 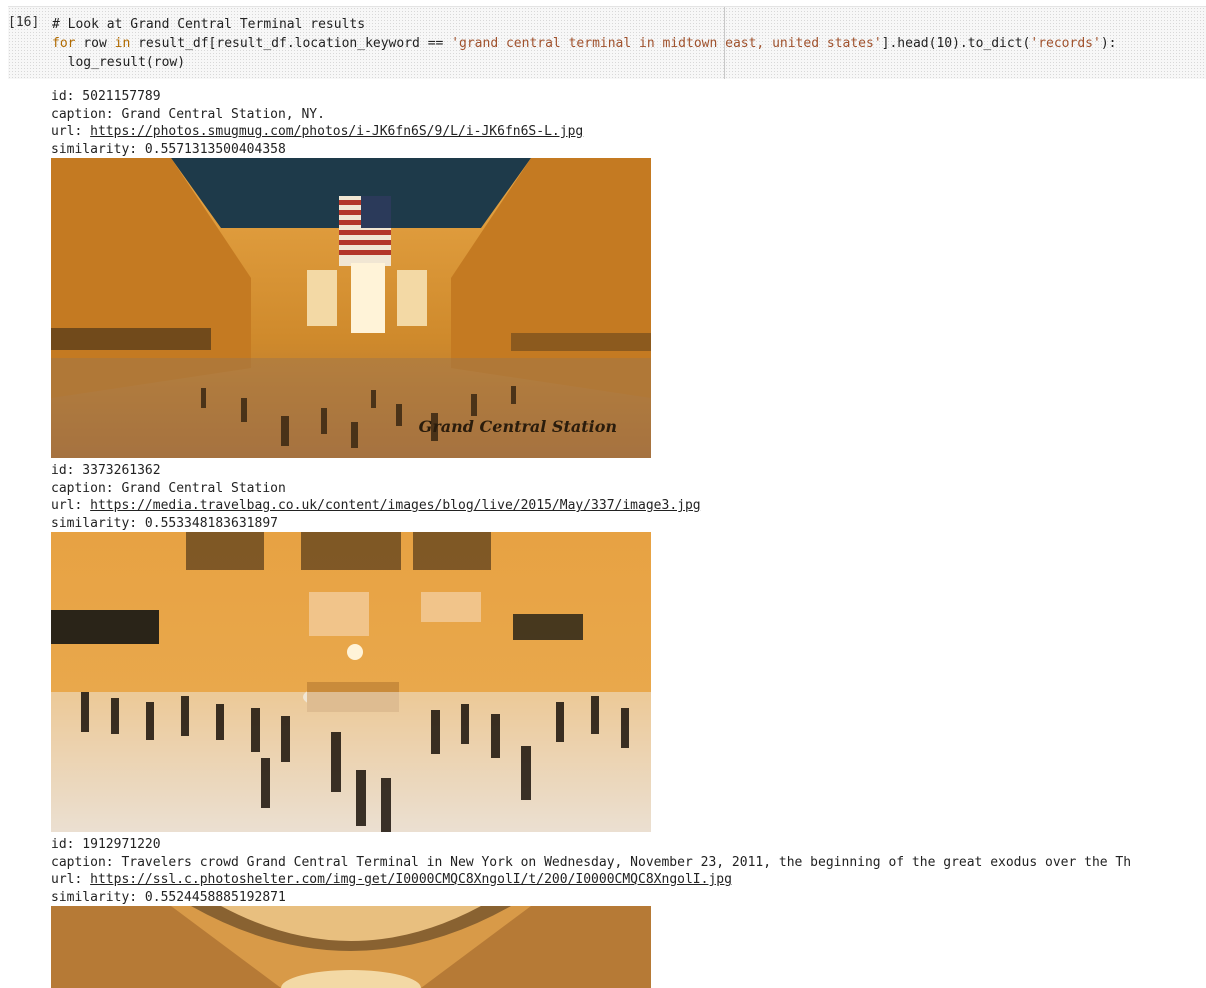 What do you see at coordinates (122, 43) in the screenshot?
I see `keyword-in: in` at bounding box center [122, 43].